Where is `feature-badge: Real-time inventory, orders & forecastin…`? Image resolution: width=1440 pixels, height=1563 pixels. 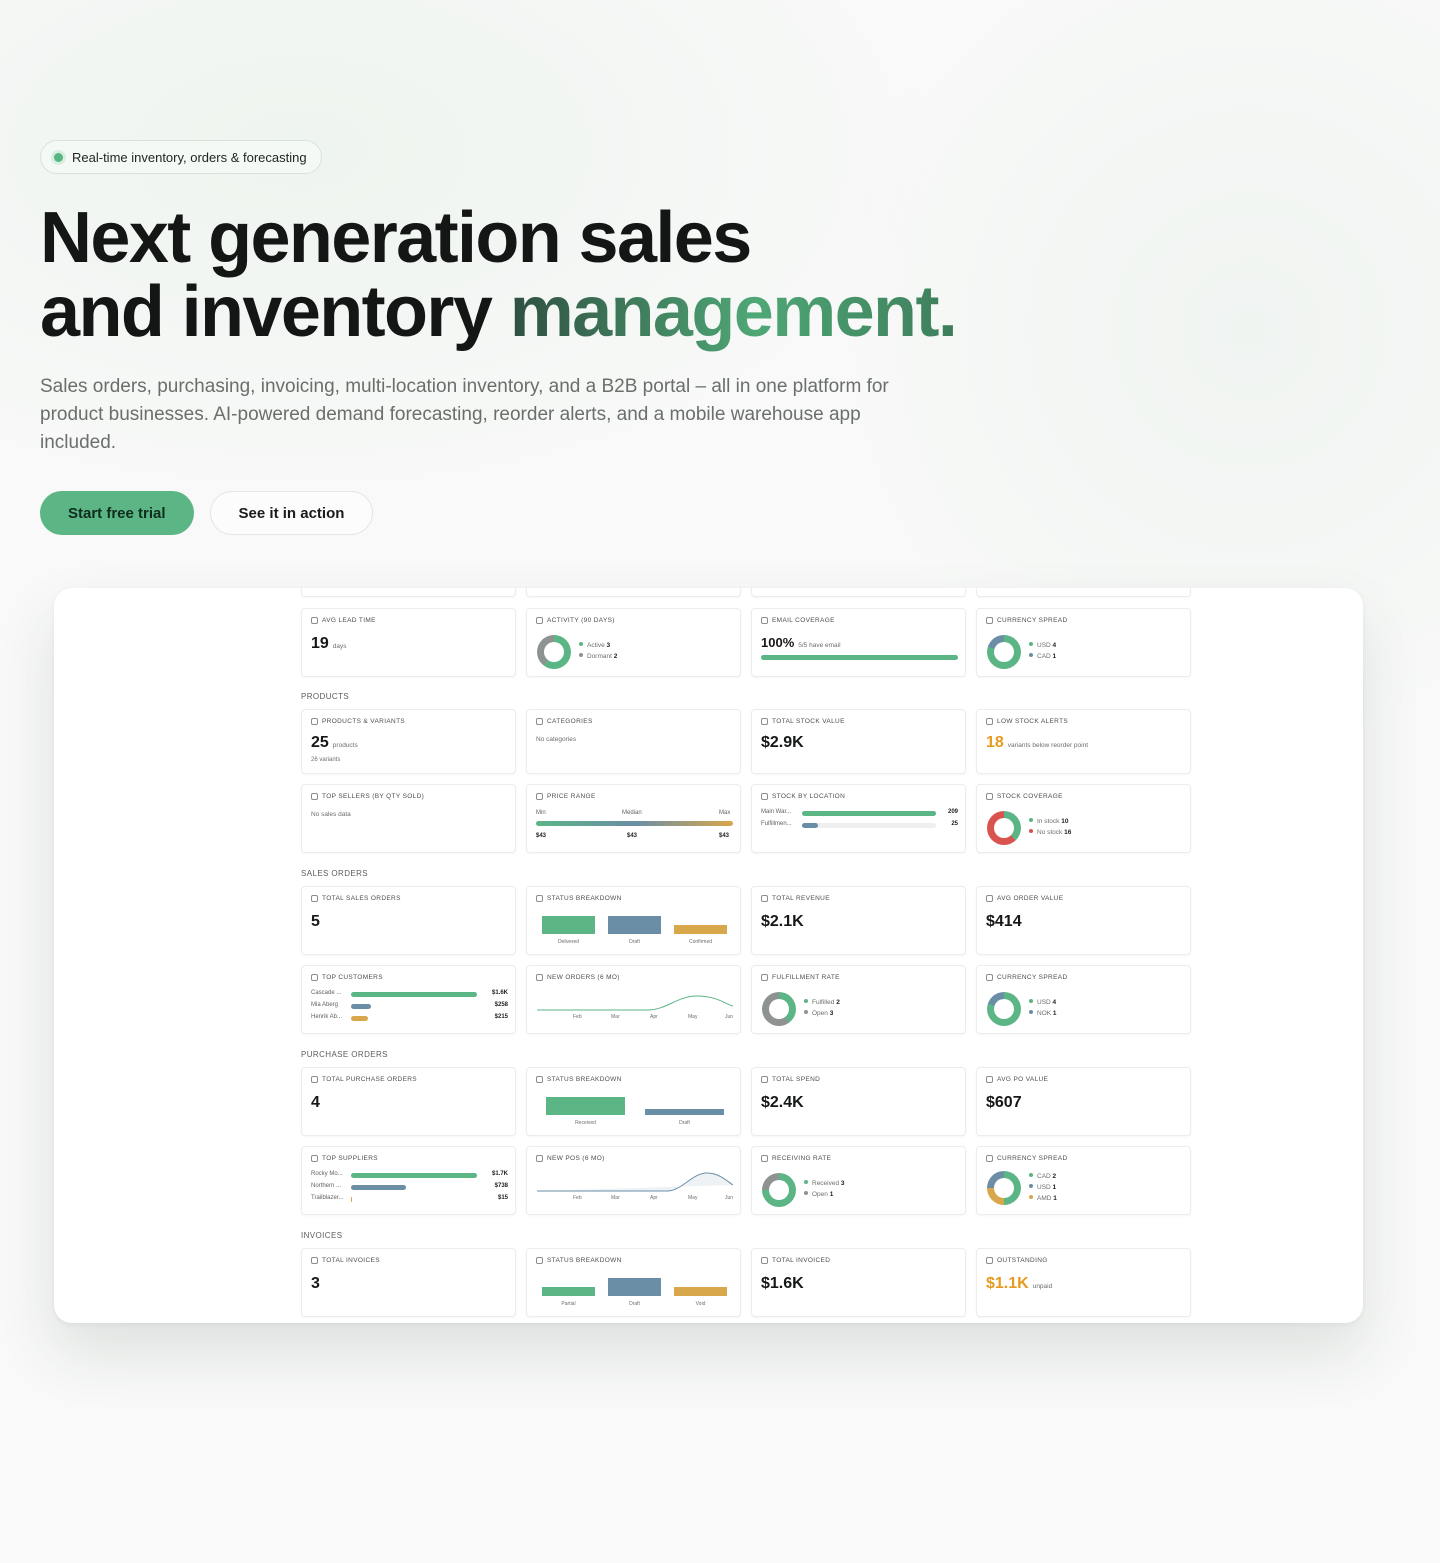 feature-badge: Real-time inventory, orders & forecastin… is located at coordinates (181, 157).